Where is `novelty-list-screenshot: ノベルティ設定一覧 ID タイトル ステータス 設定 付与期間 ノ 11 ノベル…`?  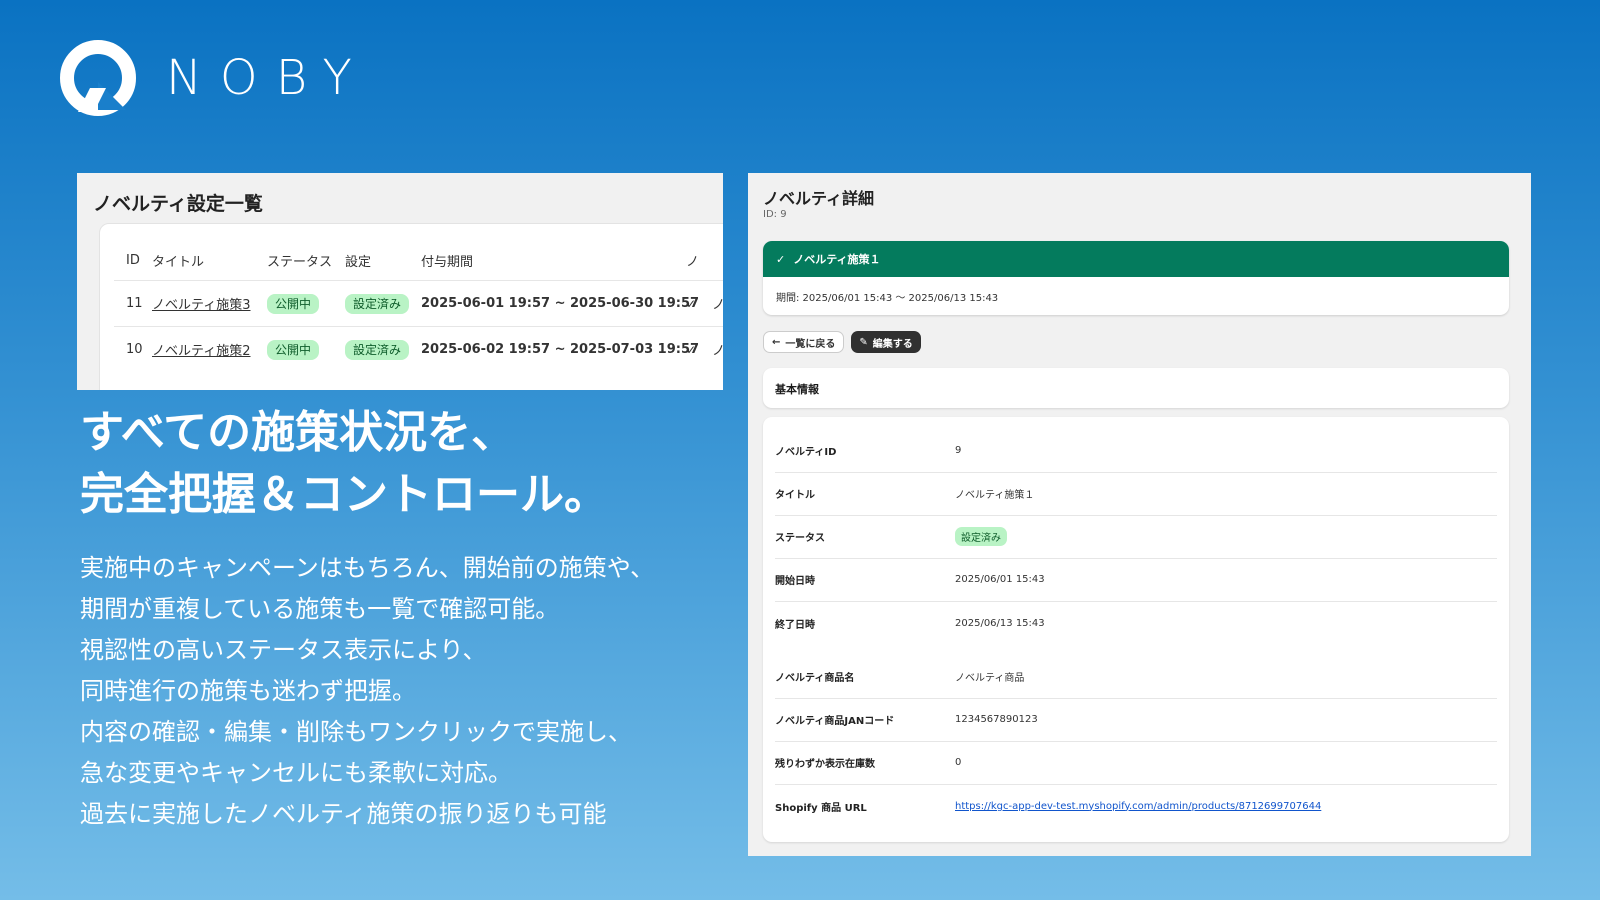
novelty-list-screenshot: ノベルティ設定一覧 ID タイトル ステータス 設定 付与期間 ノ 11 ノベル… is located at coordinates (400, 281).